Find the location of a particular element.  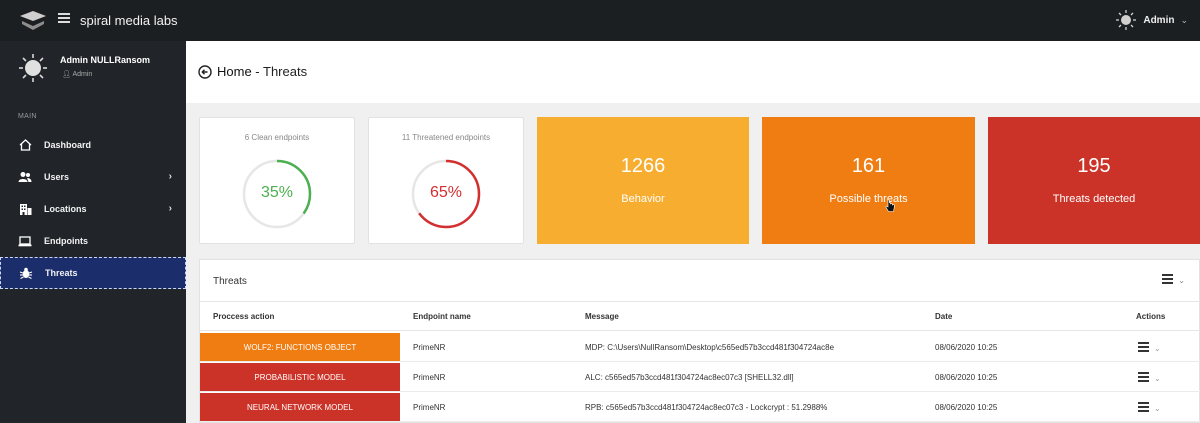

laptop-icon is located at coordinates (25, 241).